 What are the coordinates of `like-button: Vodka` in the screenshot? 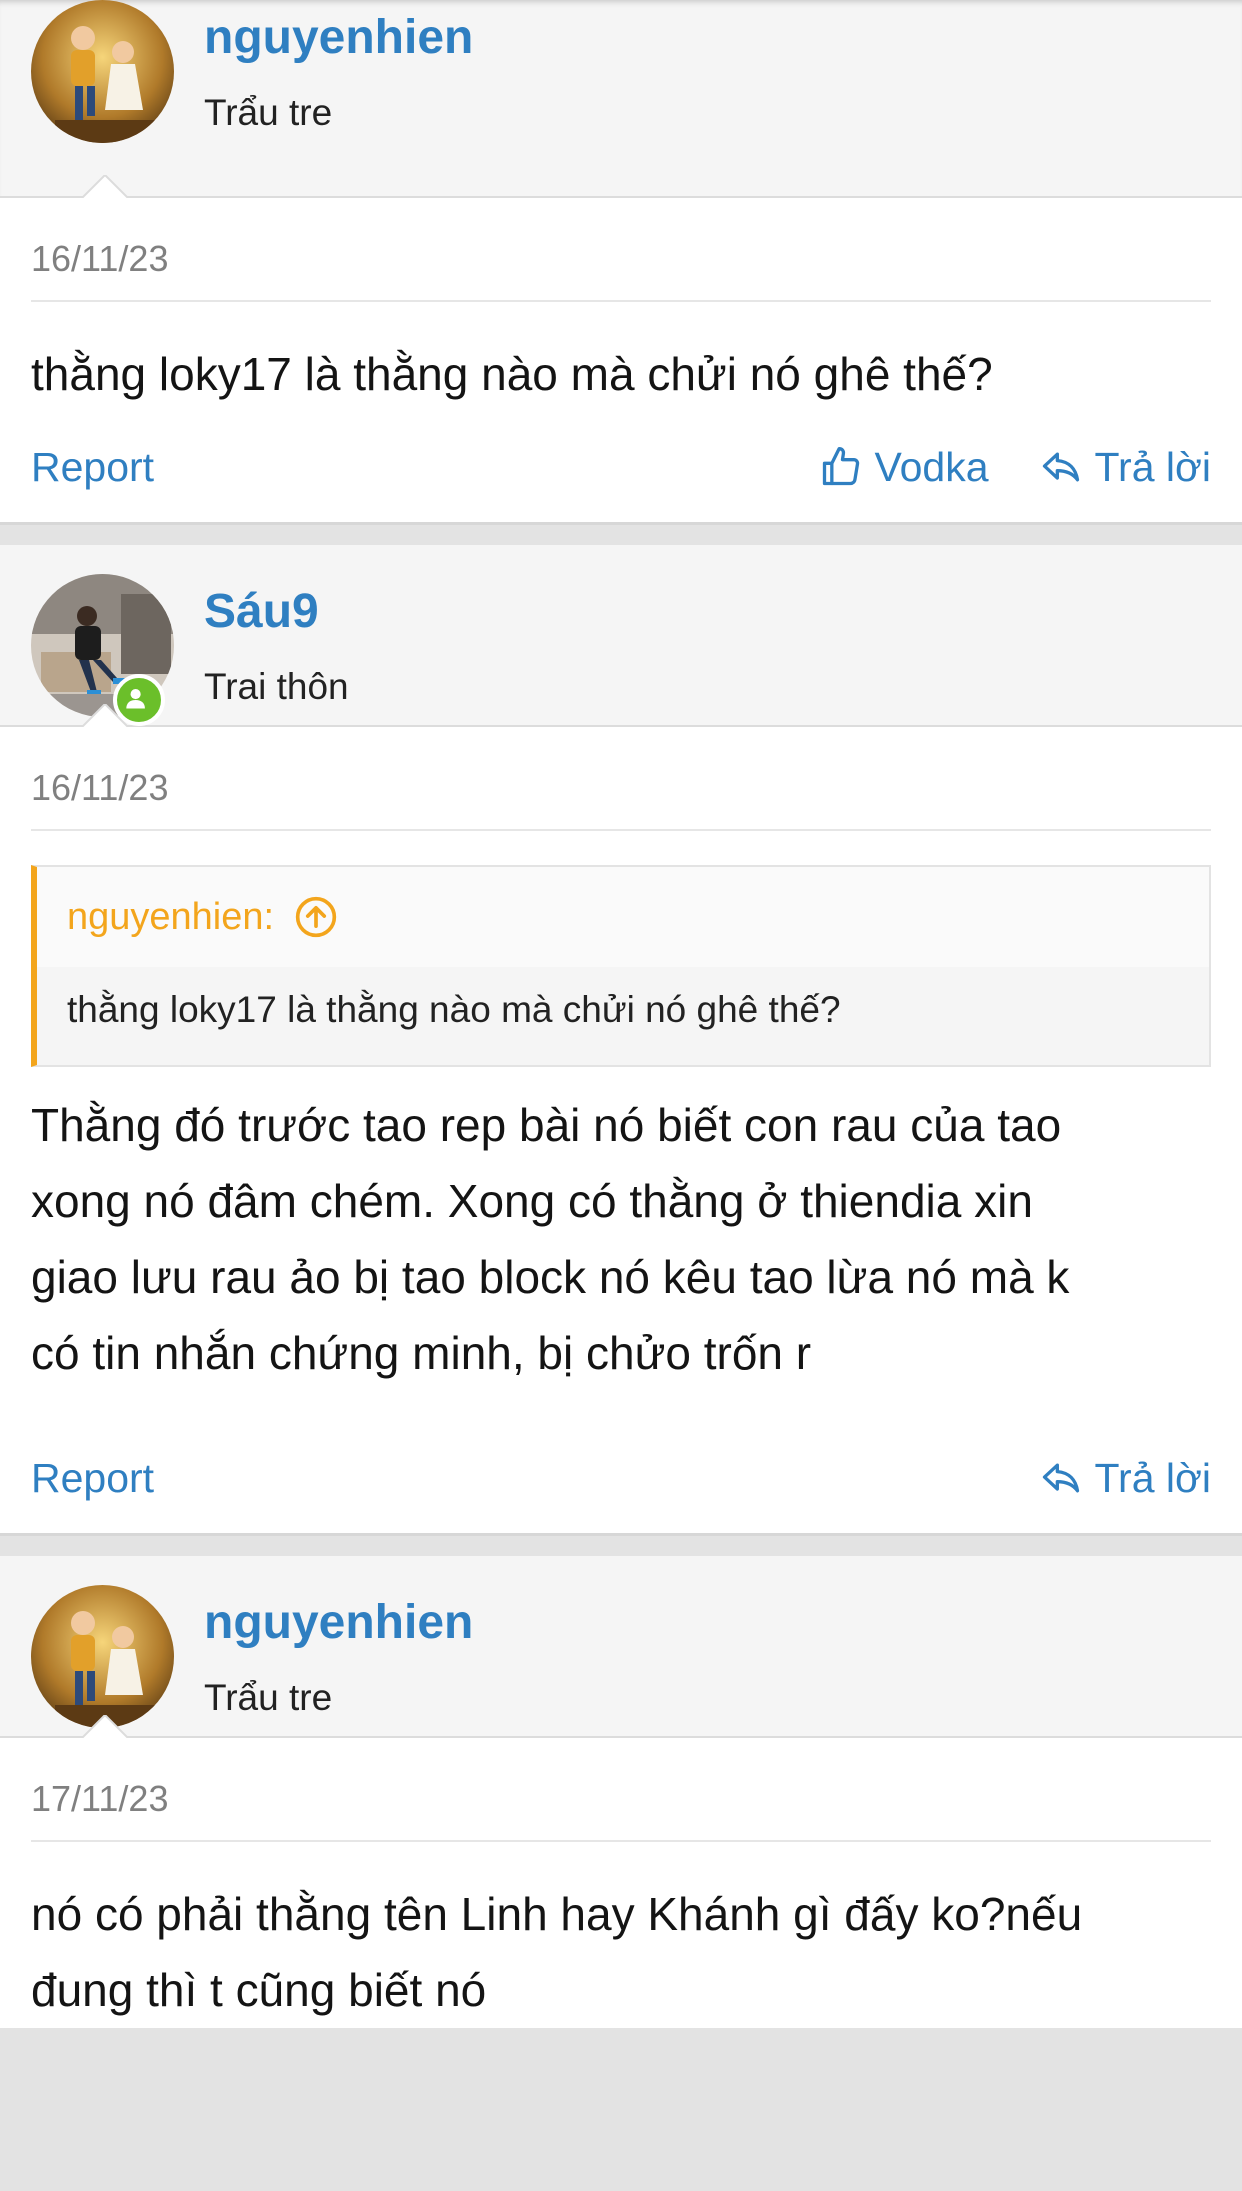 It's located at (904, 467).